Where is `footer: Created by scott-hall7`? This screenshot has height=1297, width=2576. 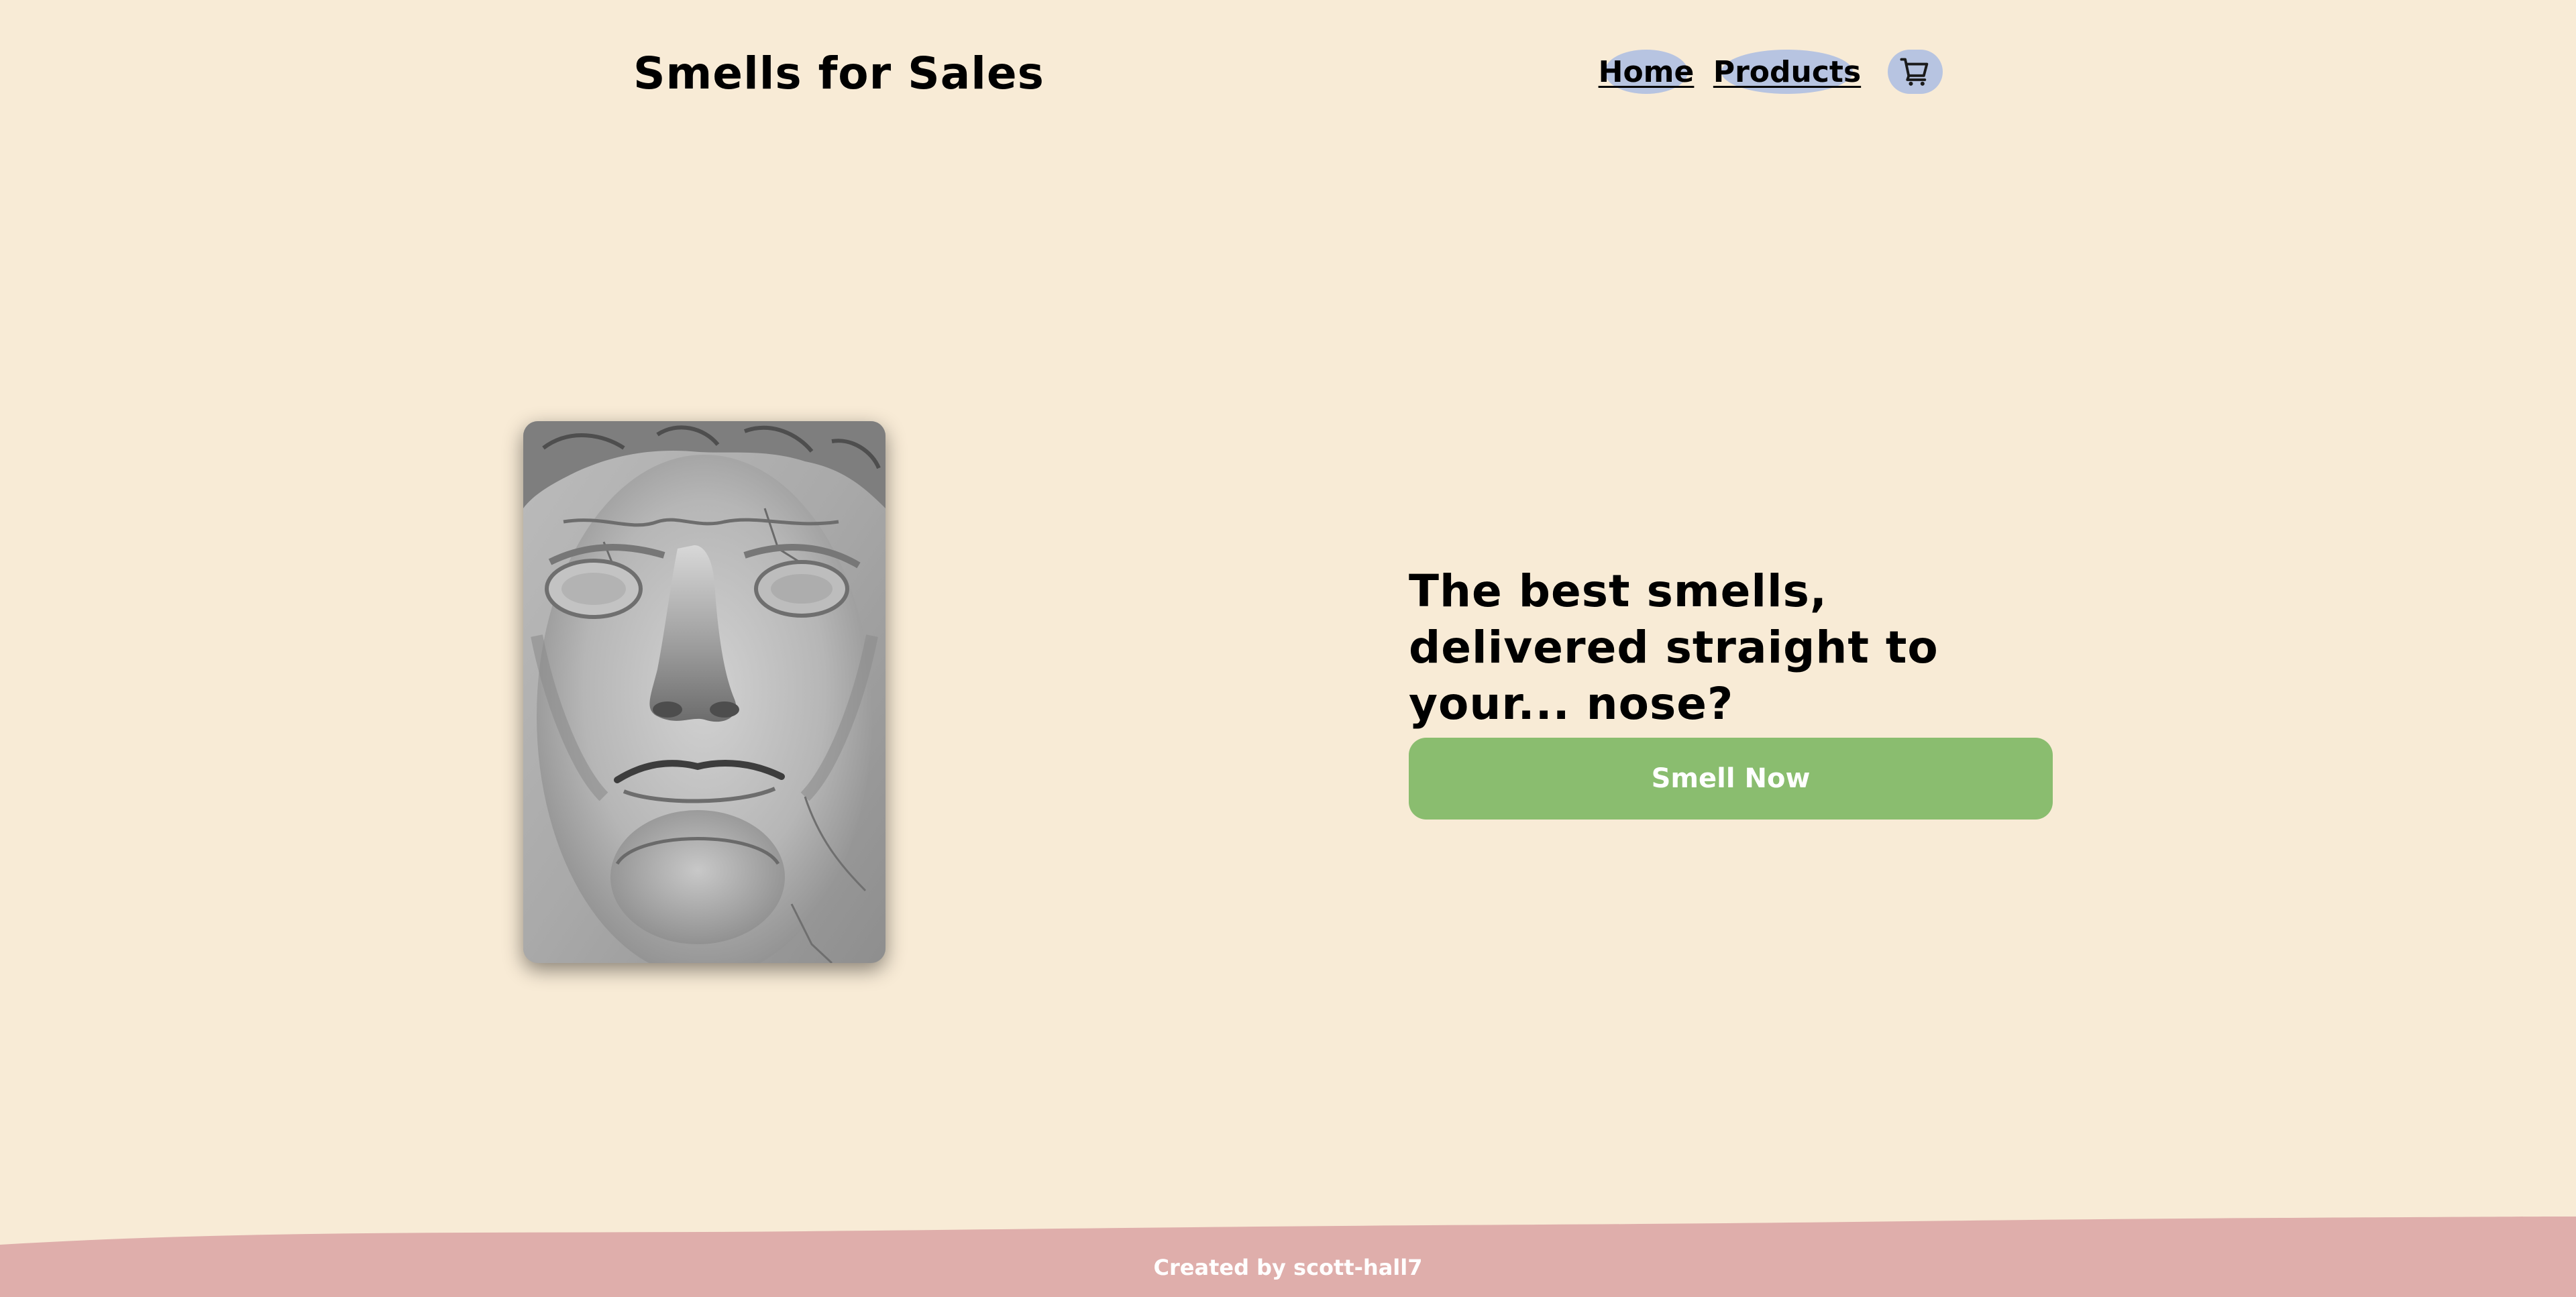
footer: Created by scott-hall7 is located at coordinates (1288, 1252).